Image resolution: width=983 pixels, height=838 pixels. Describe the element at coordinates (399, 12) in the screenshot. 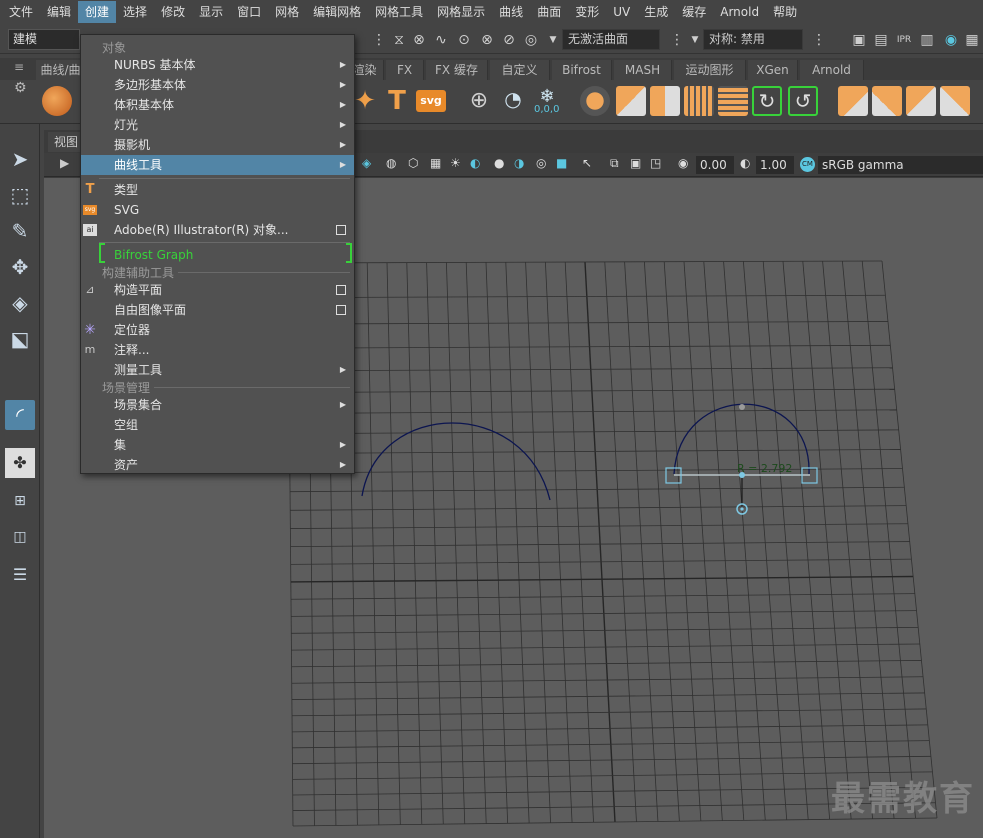

I see `menu-mesh-tools: 网格工具` at that location.